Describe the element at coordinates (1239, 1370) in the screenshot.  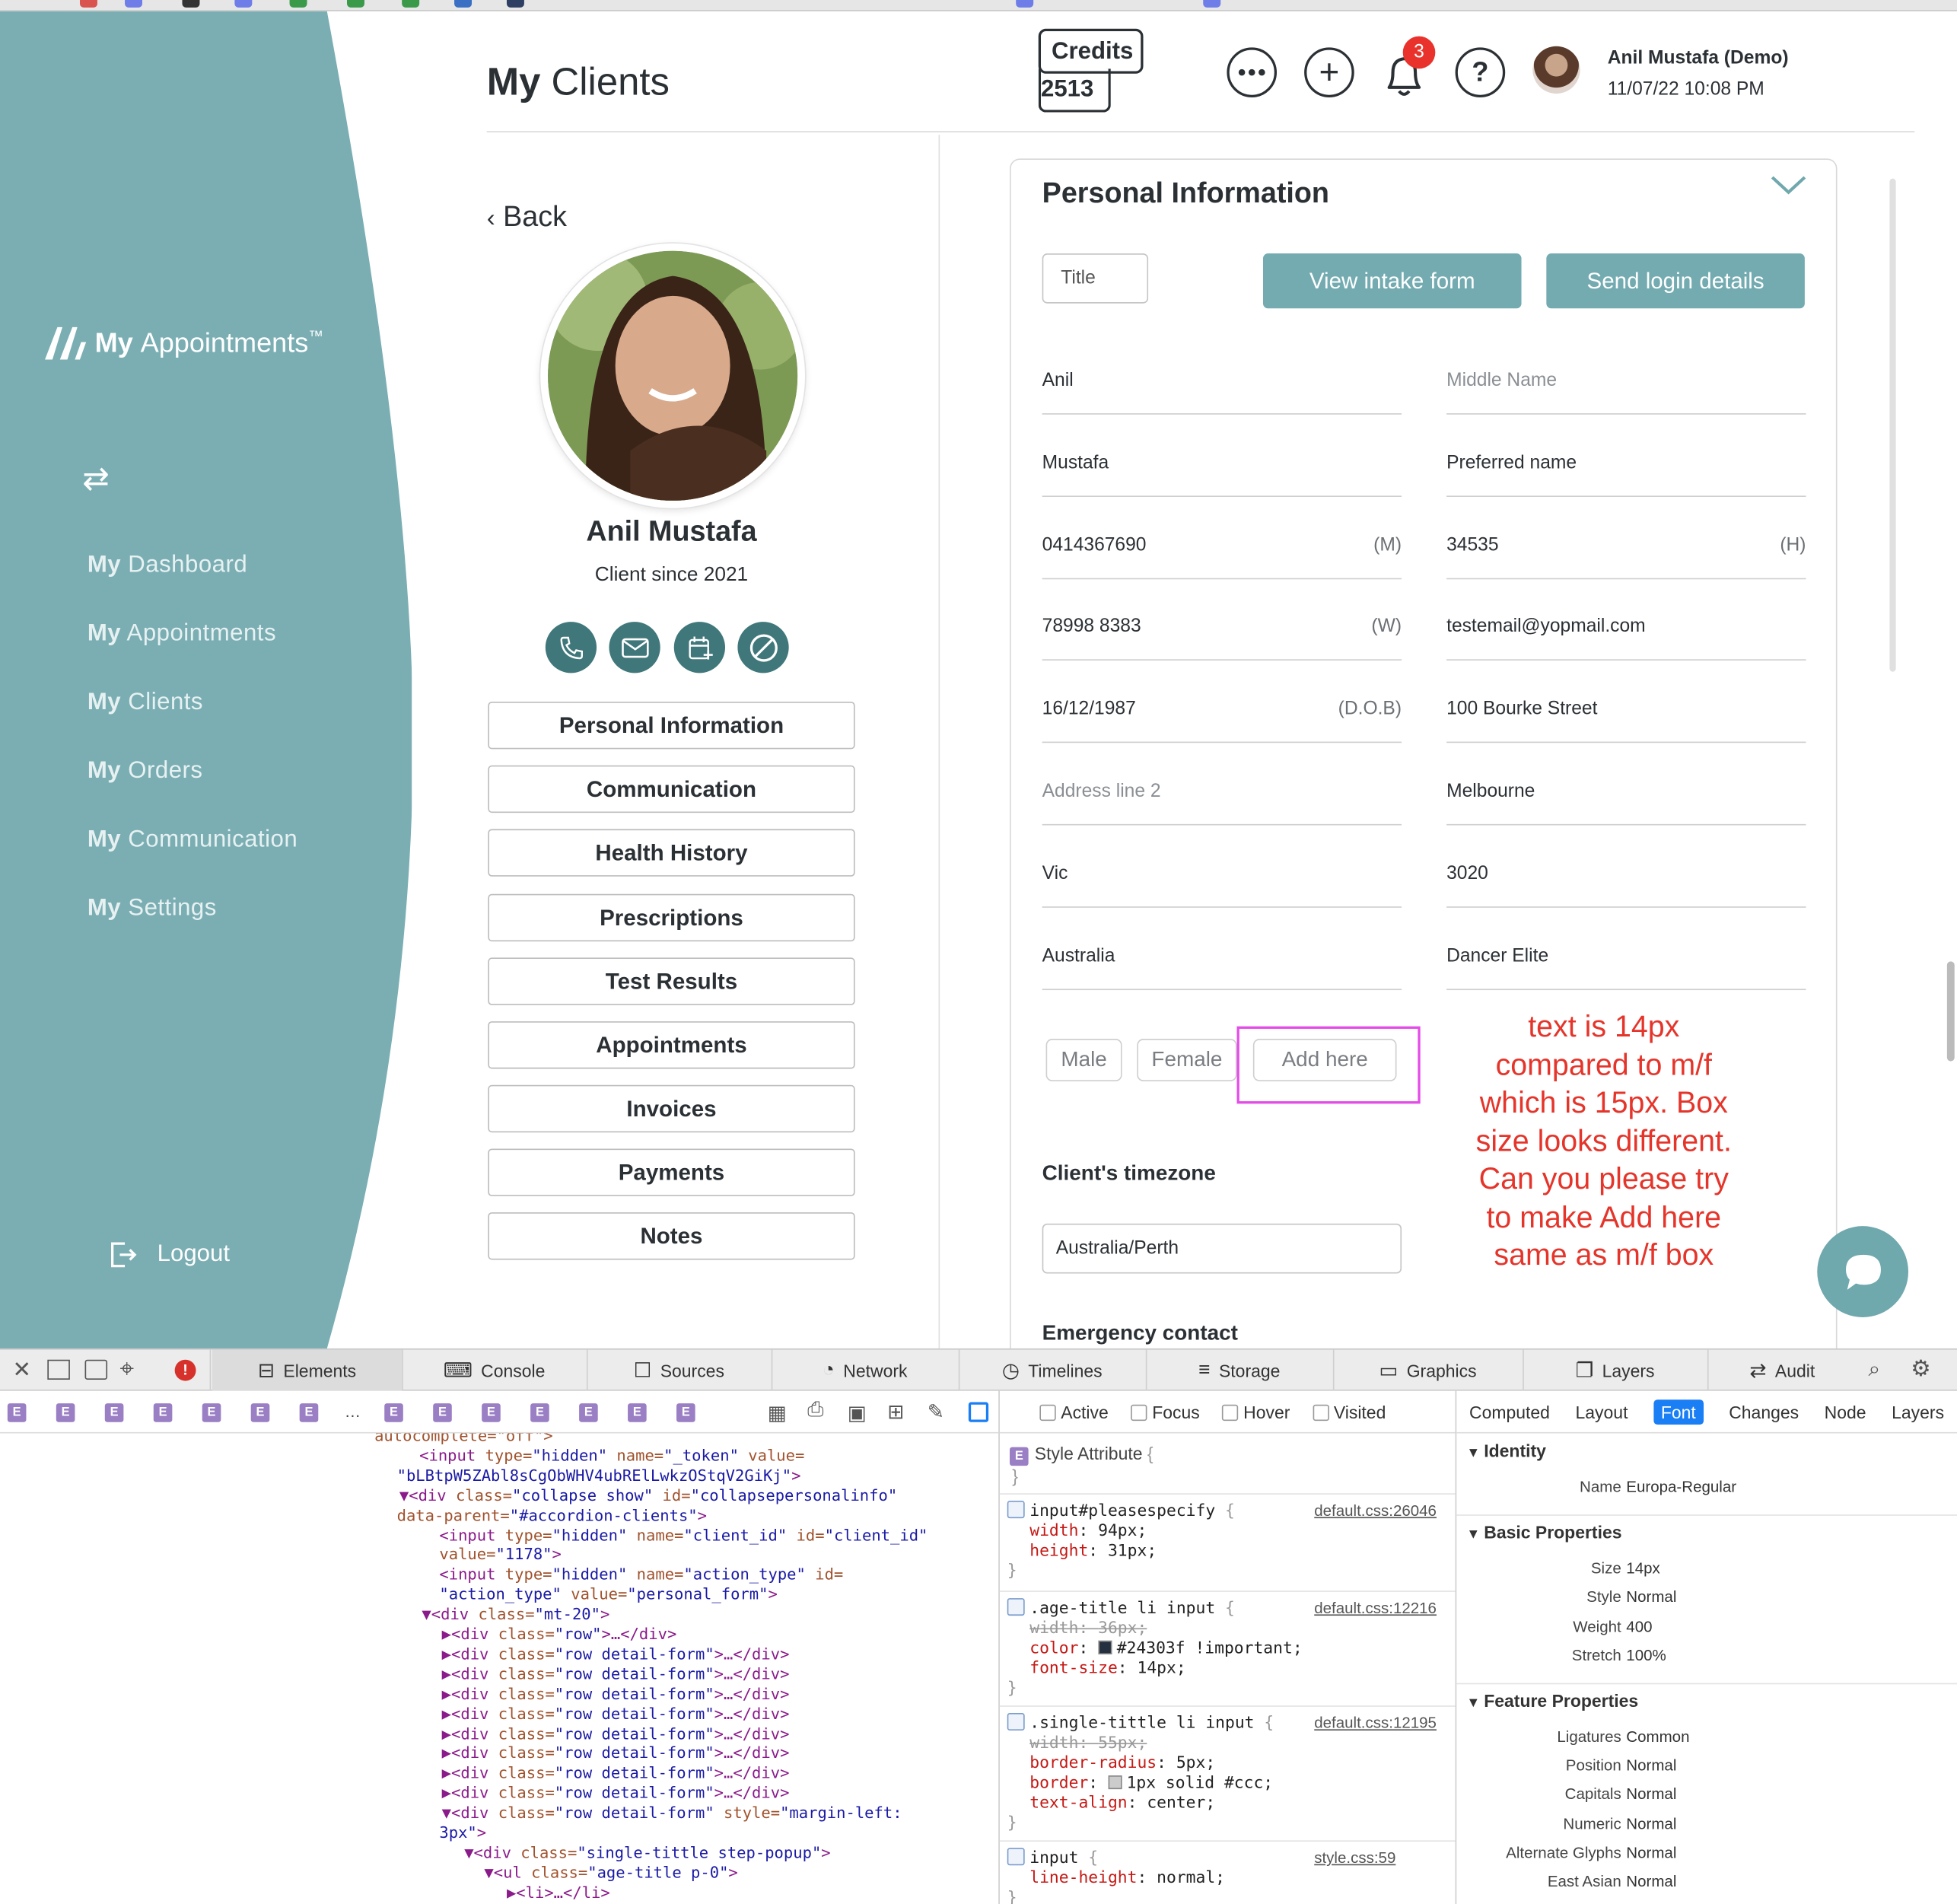
I see `devtools-tab-storage: ≡ Storage` at that location.